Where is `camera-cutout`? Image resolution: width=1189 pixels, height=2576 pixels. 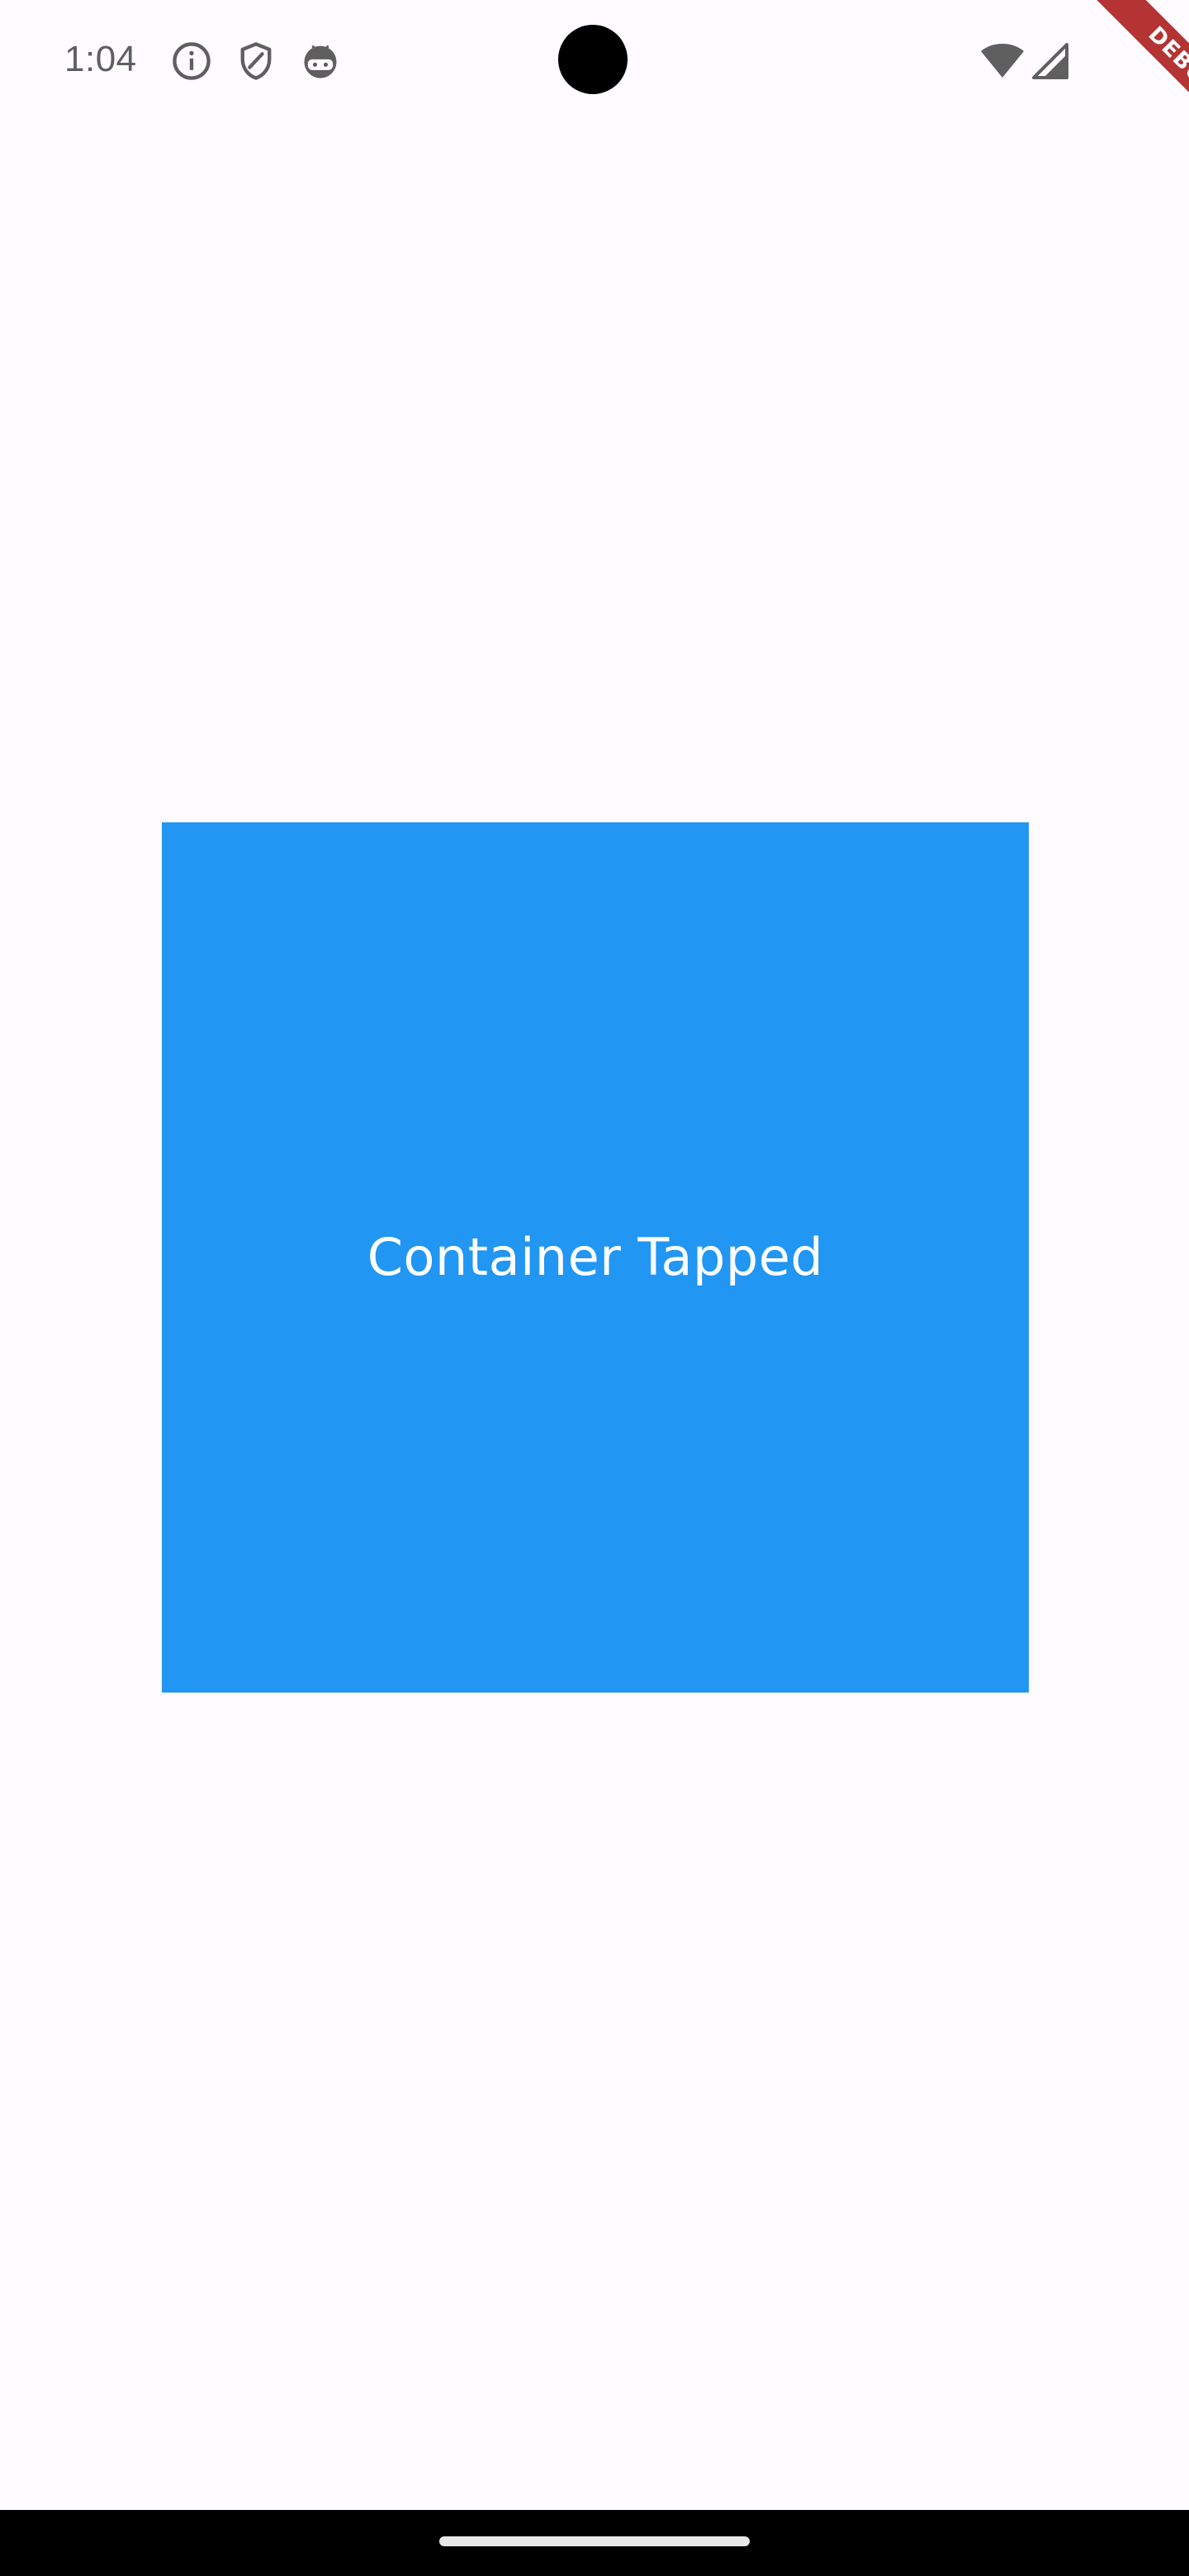 camera-cutout is located at coordinates (593, 59).